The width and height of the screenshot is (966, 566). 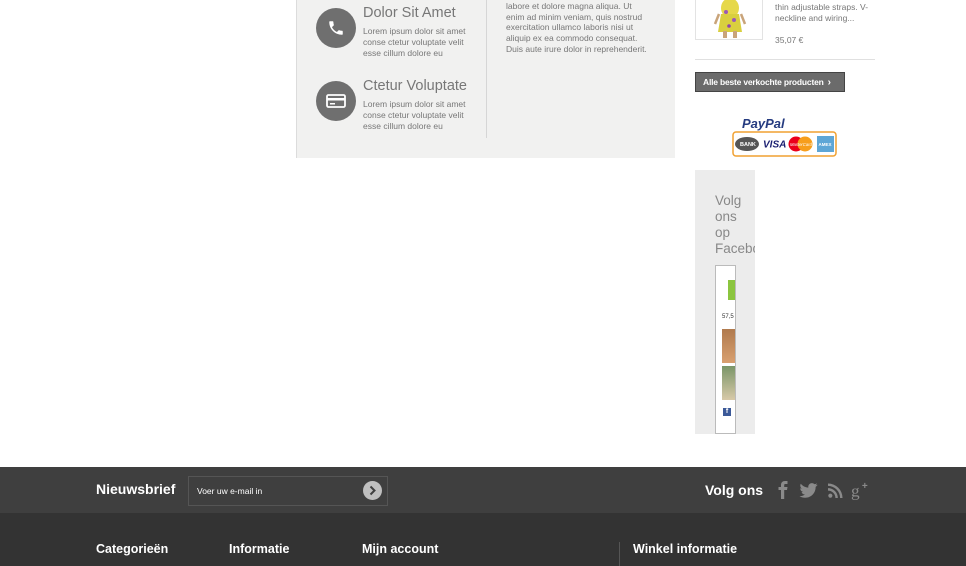 What do you see at coordinates (789, 40) in the screenshot?
I see `product-price: 35,07 €` at bounding box center [789, 40].